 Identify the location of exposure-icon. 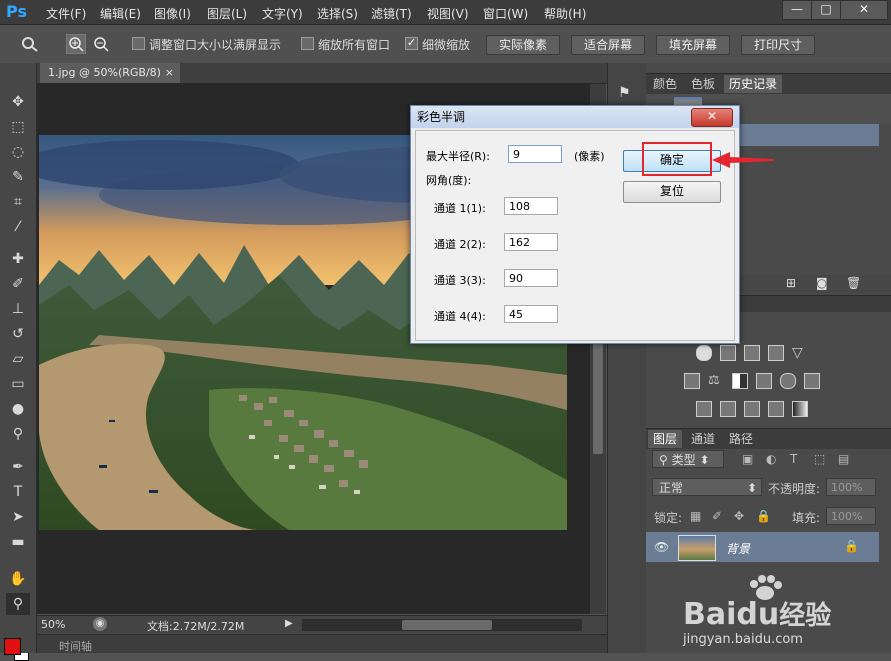
(776, 353).